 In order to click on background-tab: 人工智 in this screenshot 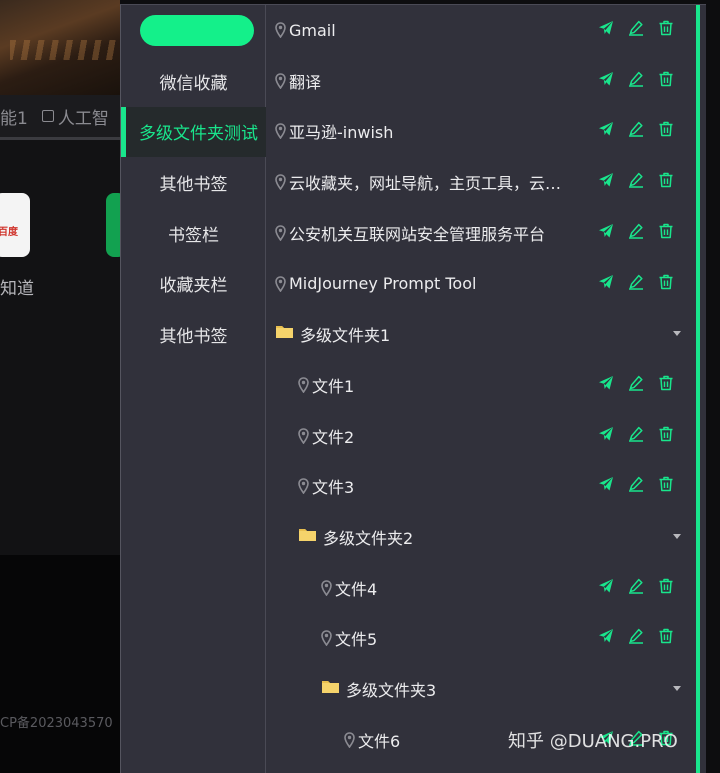, I will do `click(75, 116)`.